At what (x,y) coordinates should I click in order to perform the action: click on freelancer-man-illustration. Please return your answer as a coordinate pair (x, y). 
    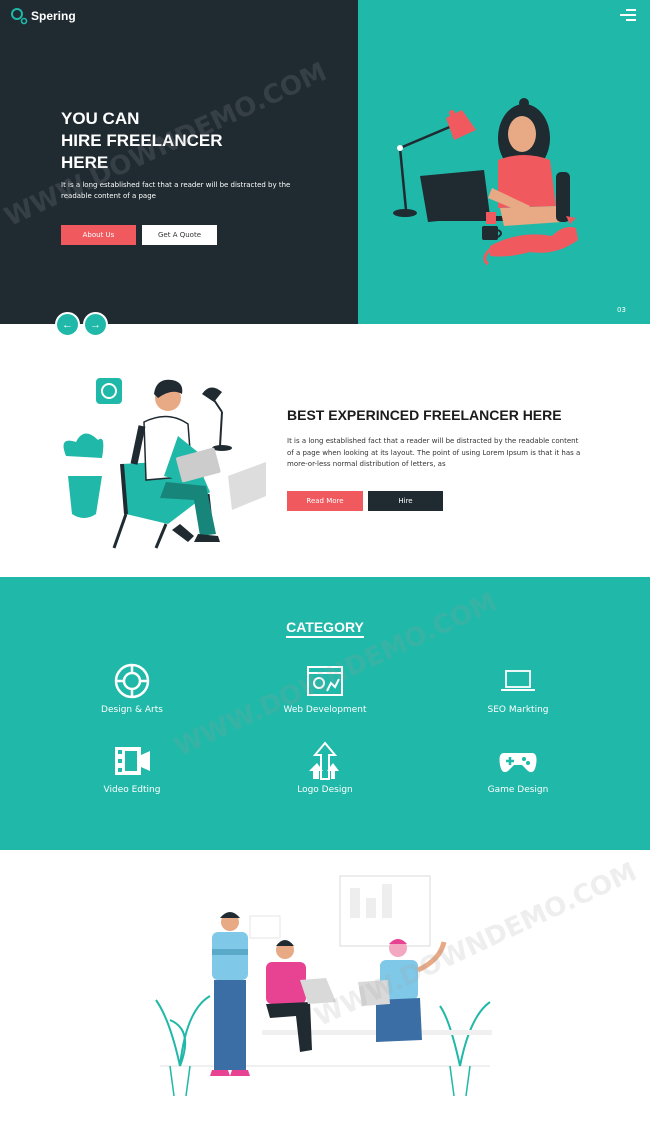
    Looking at the image, I should click on (164, 463).